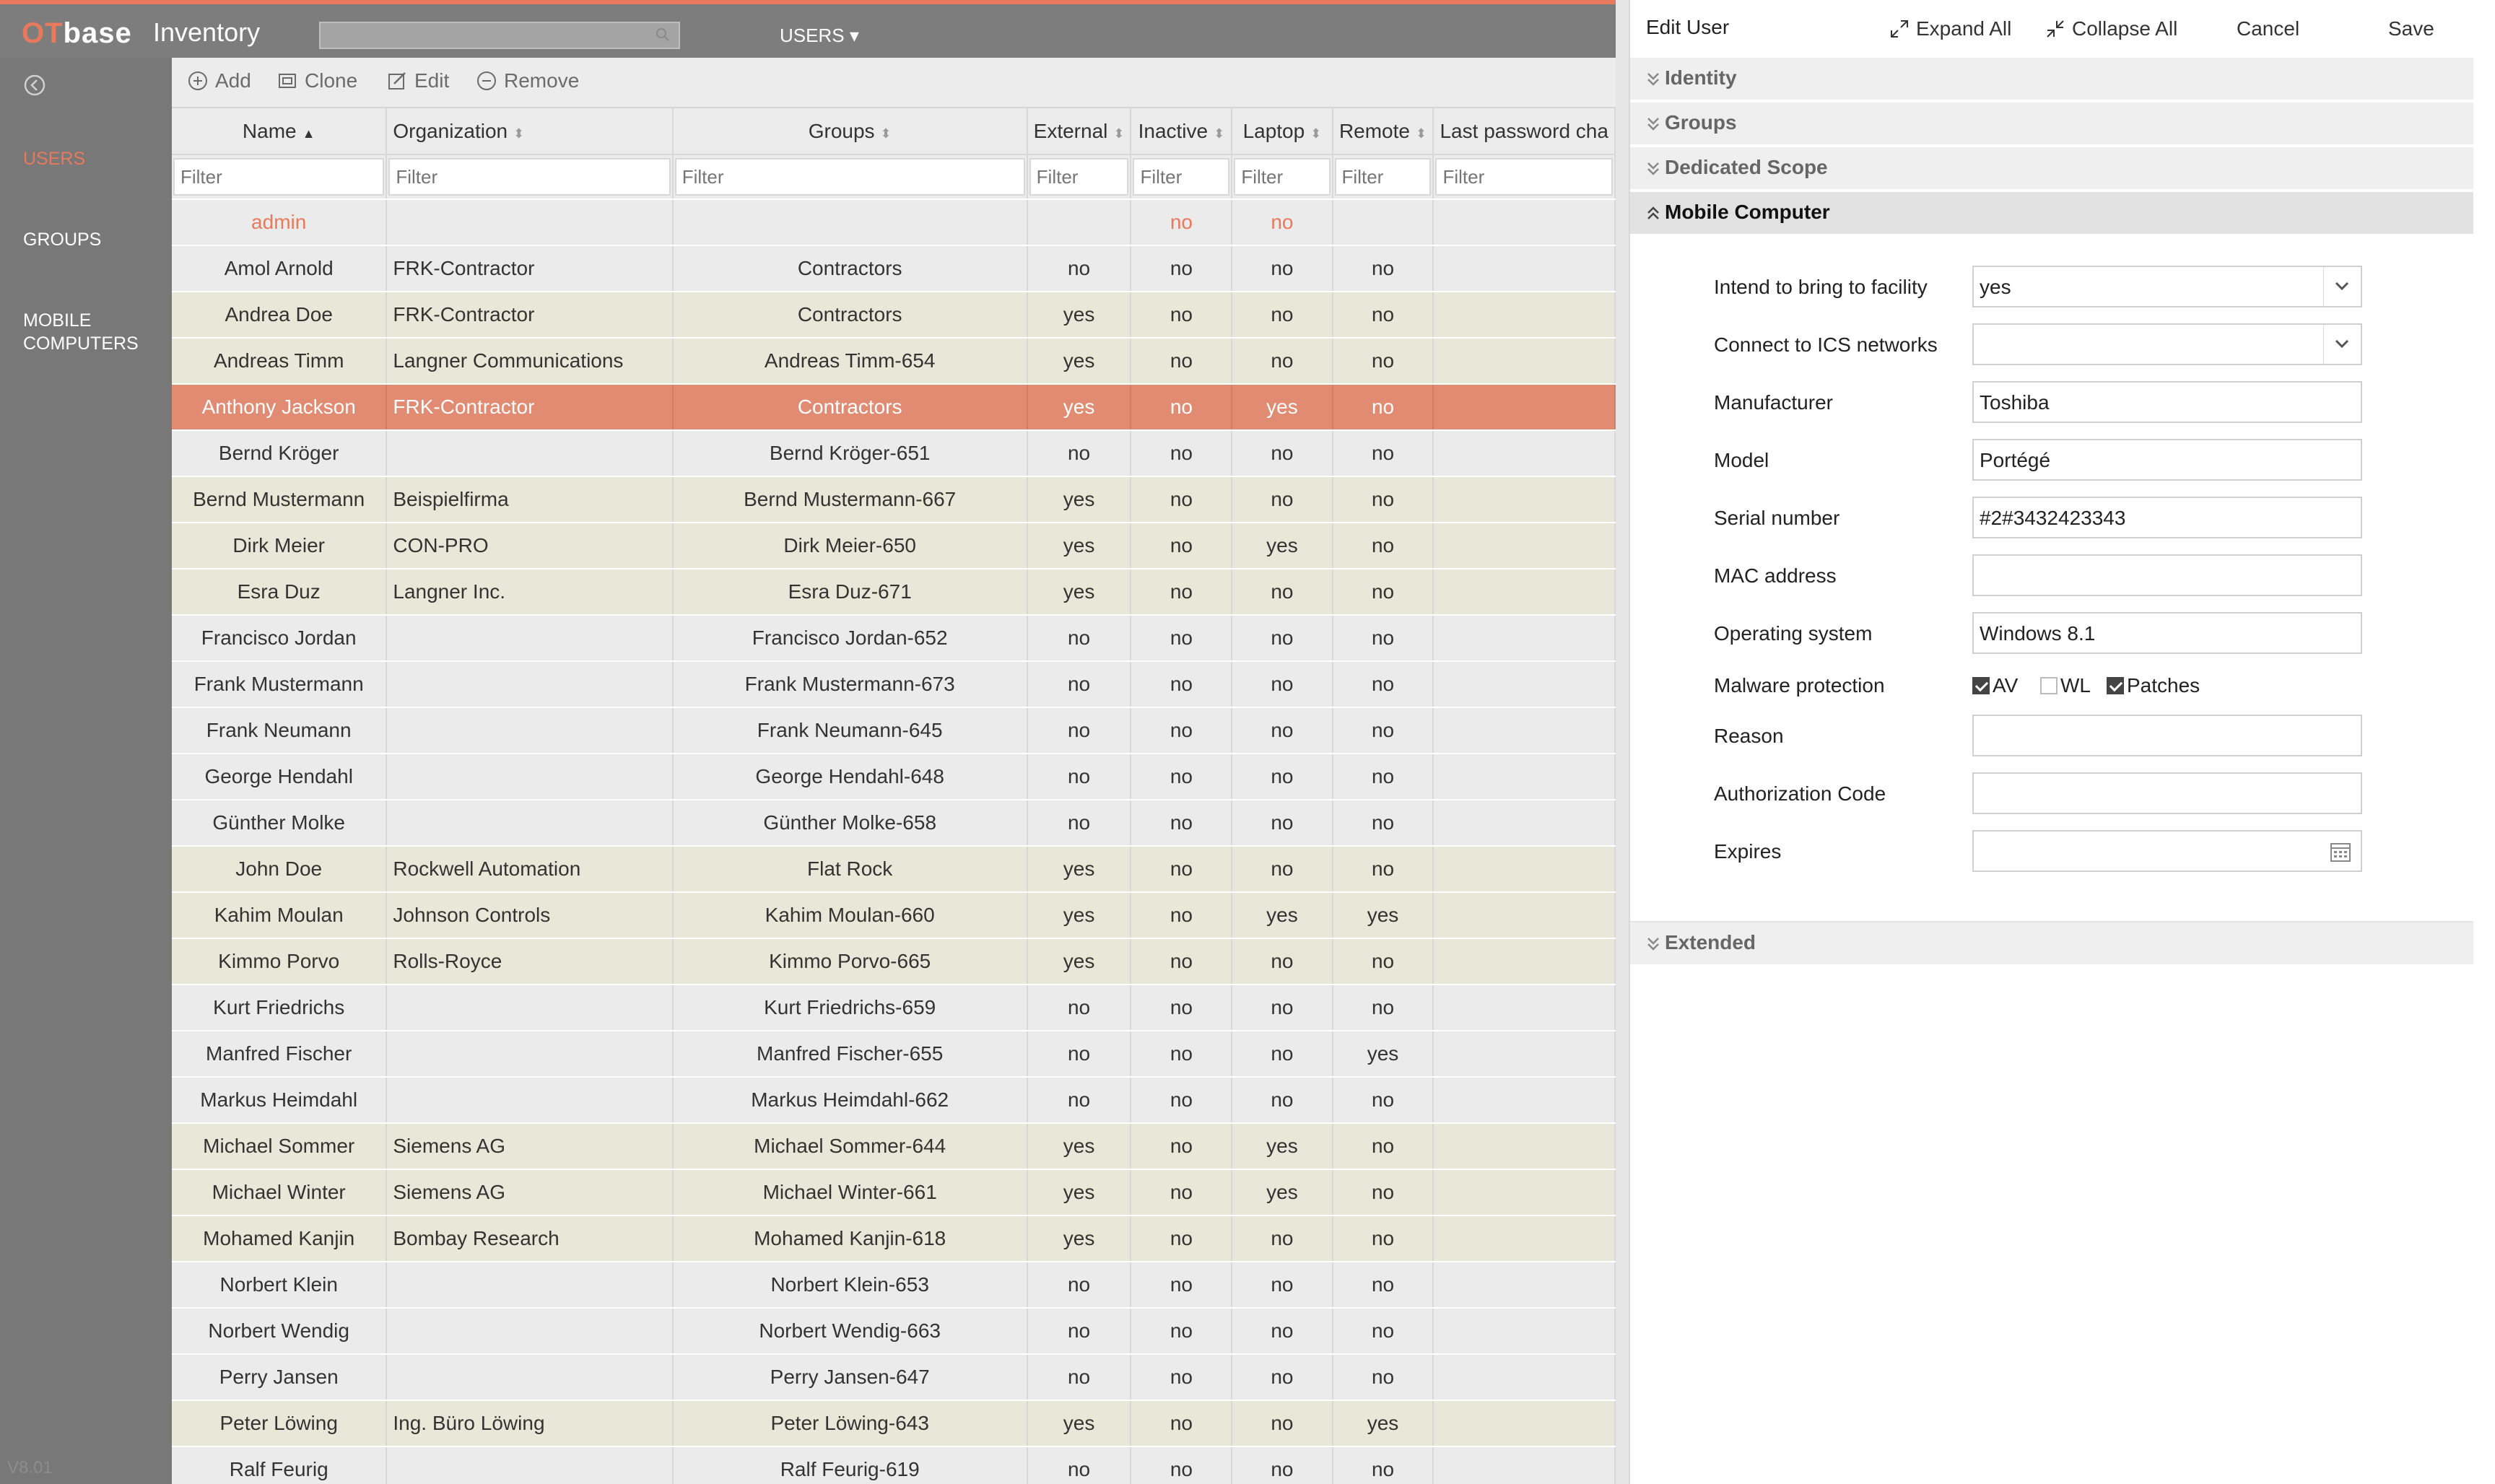  I want to click on back-circle-icon, so click(34, 85).